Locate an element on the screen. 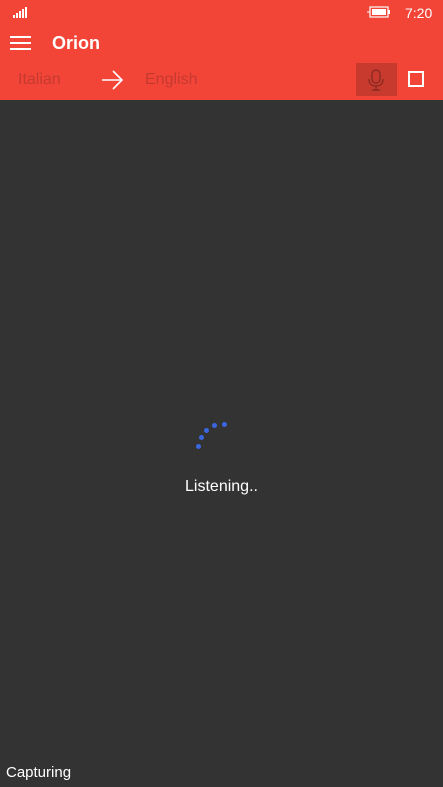  source-language-selector: Italian is located at coordinates (39, 80).